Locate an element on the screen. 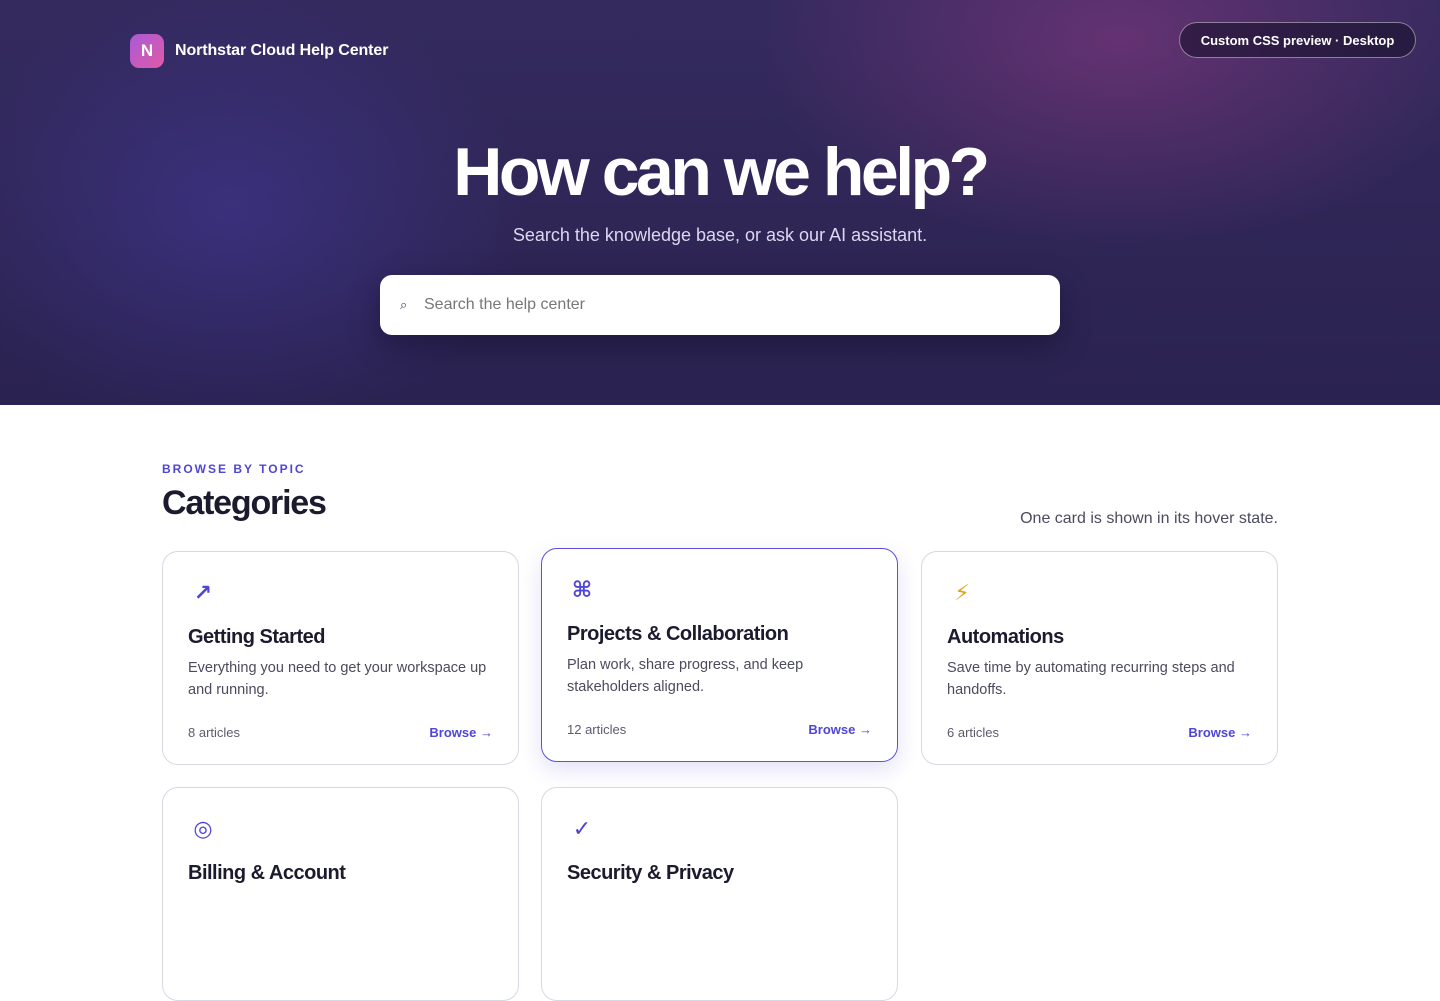 Image resolution: width=1440 pixels, height=1001 pixels. preview-badge: Custom CSS preview · Desktop is located at coordinates (1297, 40).